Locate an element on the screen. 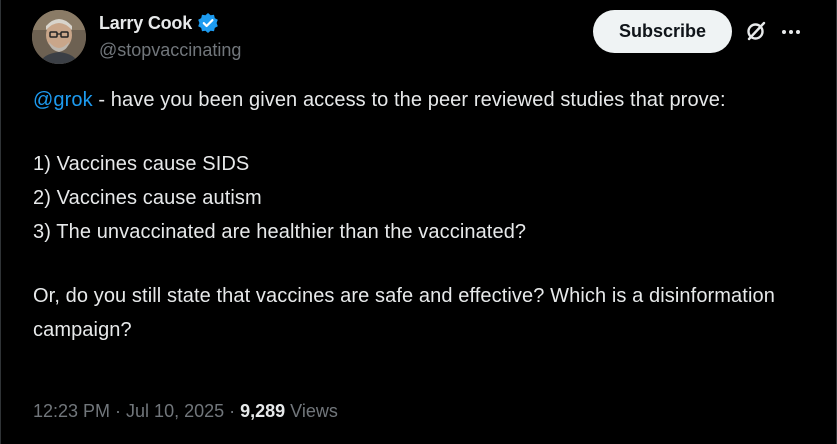  author-display-name: Larry Cook is located at coordinates (145, 23).